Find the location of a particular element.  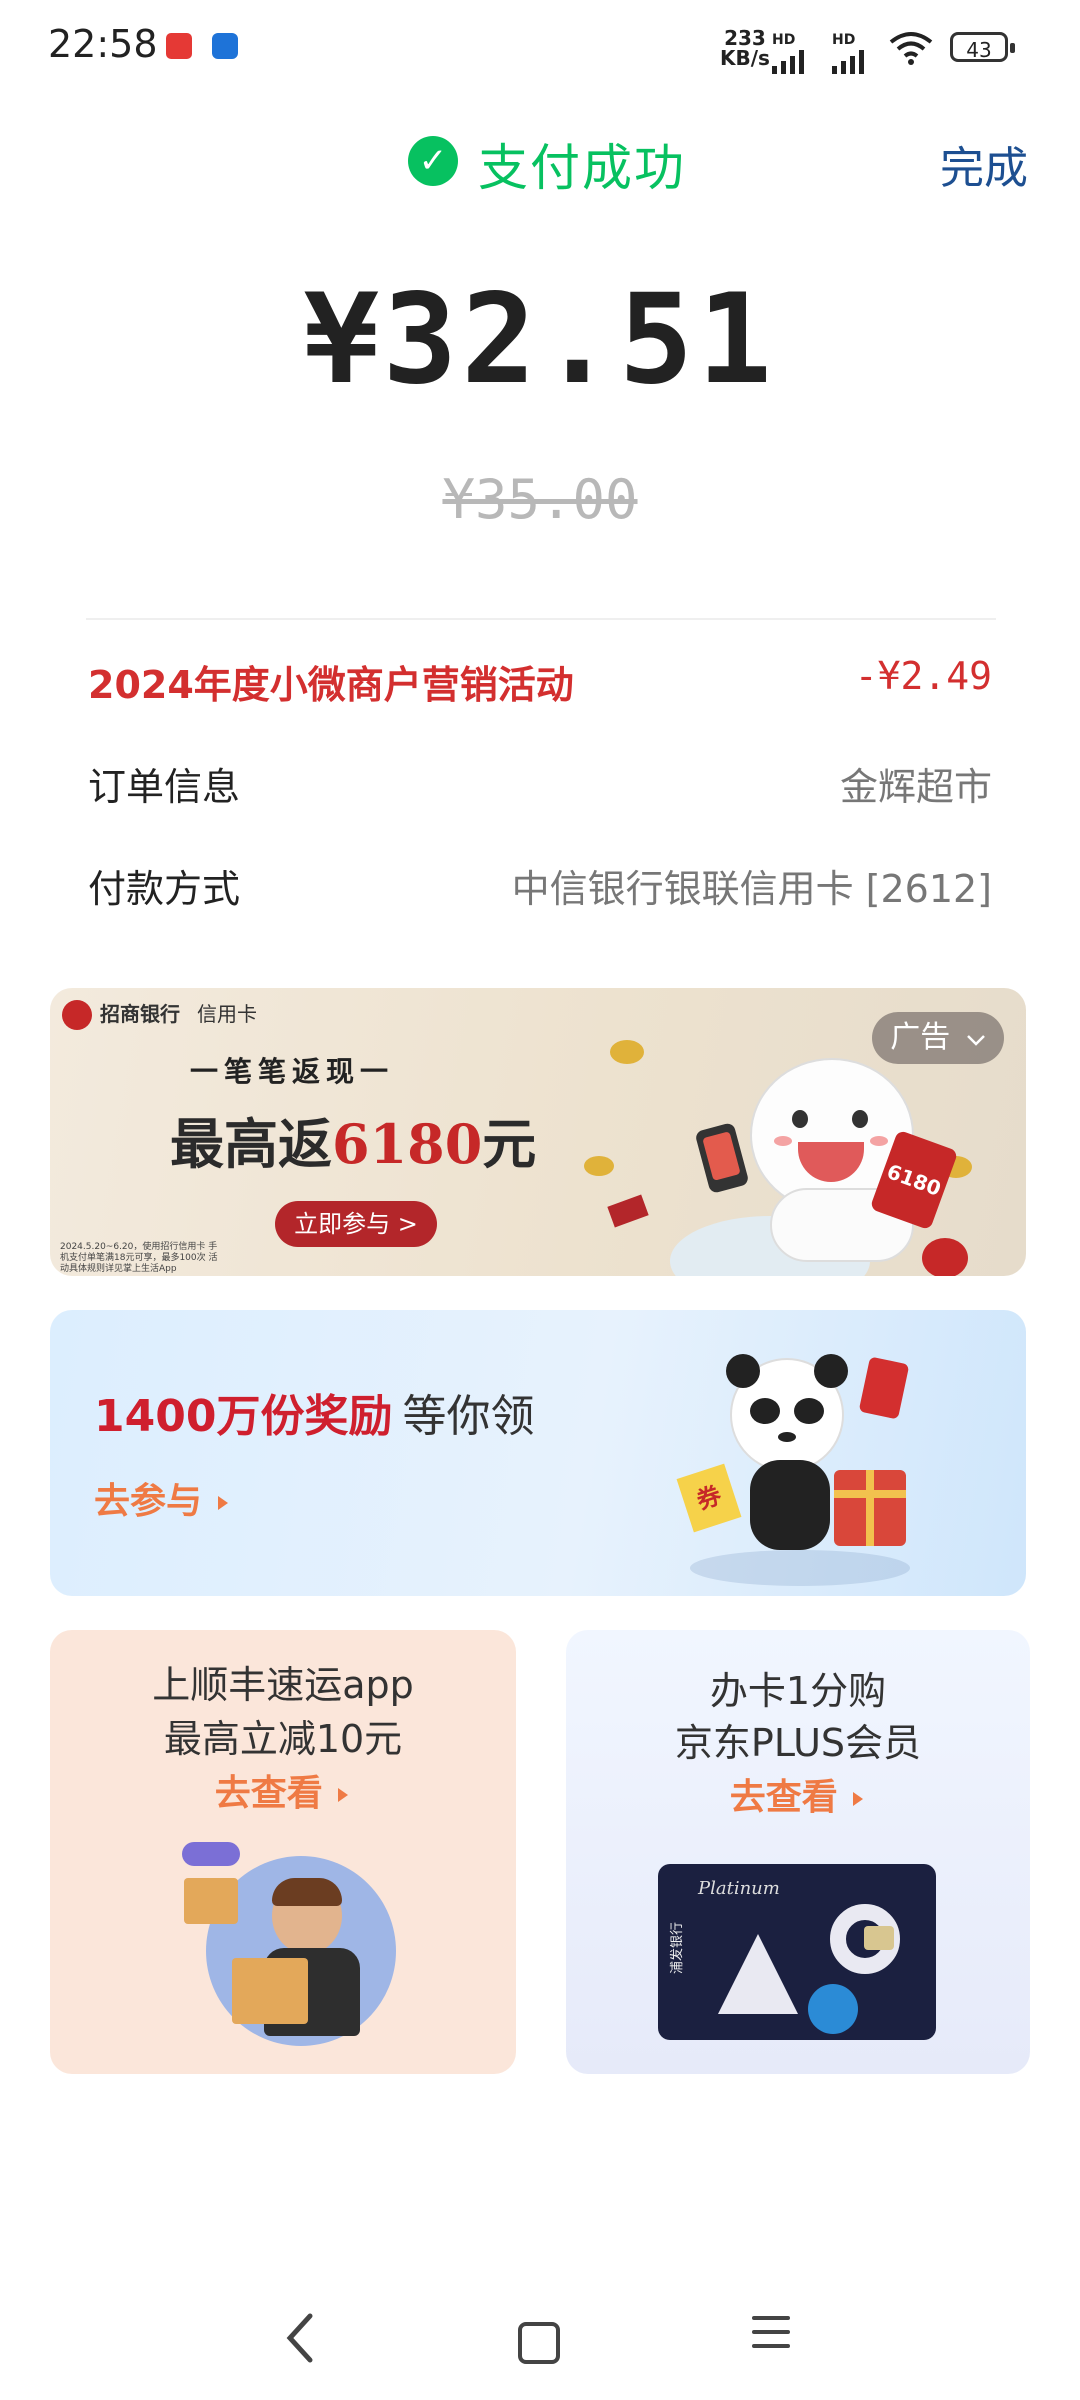

payment-method-value: 中信银行银联信用卡 [2612] is located at coordinates (751, 889).